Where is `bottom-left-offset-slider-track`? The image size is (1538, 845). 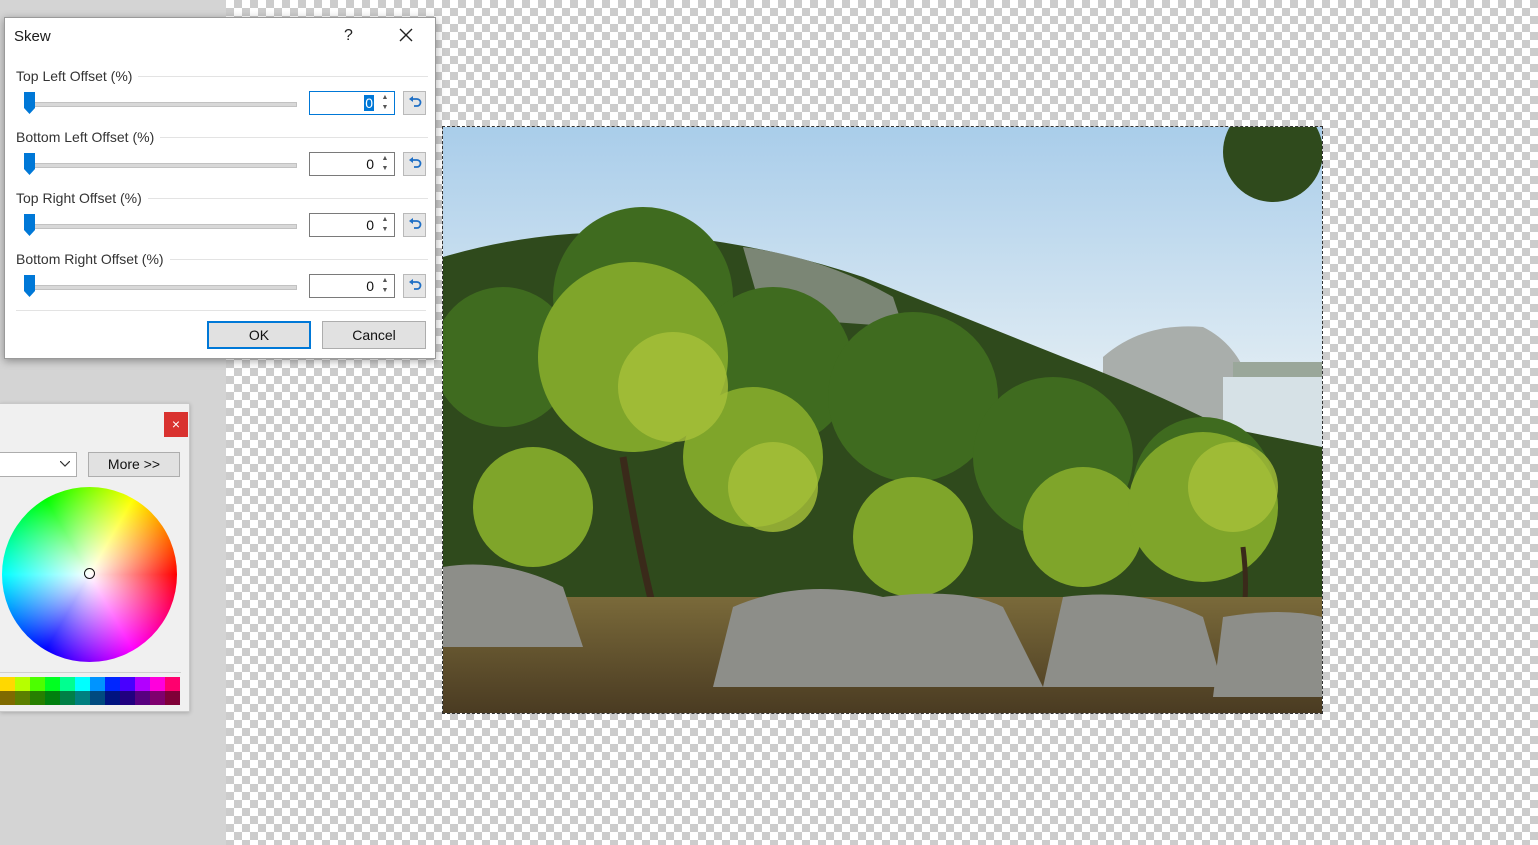 bottom-left-offset-slider-track is located at coordinates (160, 165).